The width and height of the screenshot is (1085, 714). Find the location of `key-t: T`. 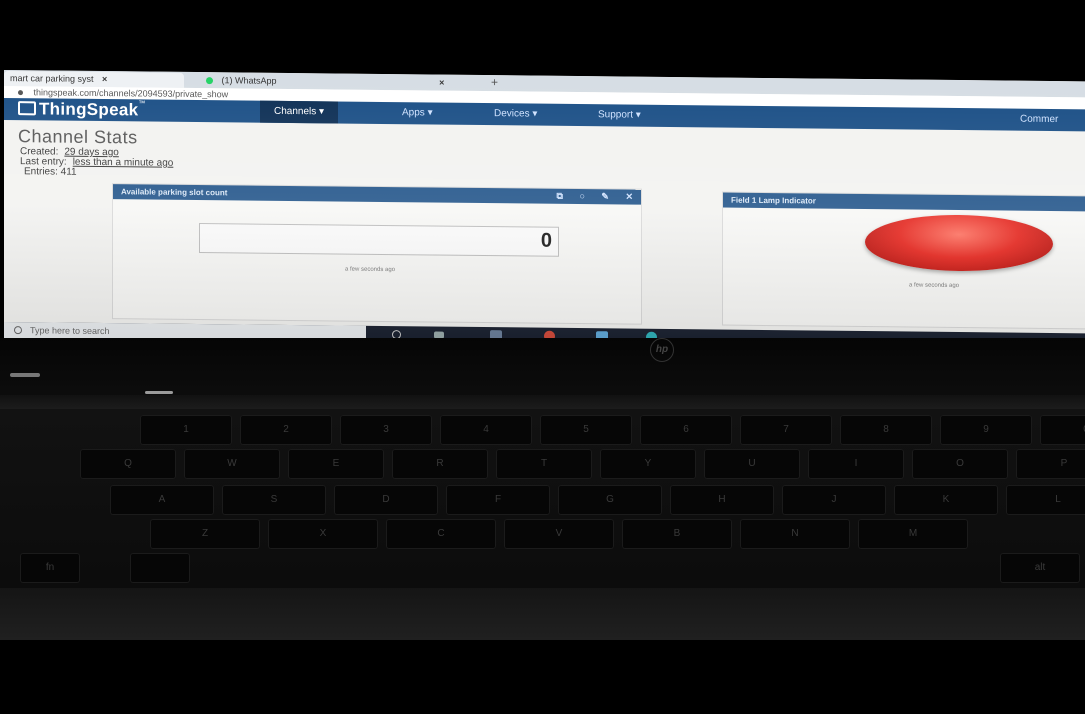

key-t: T is located at coordinates (544, 464).